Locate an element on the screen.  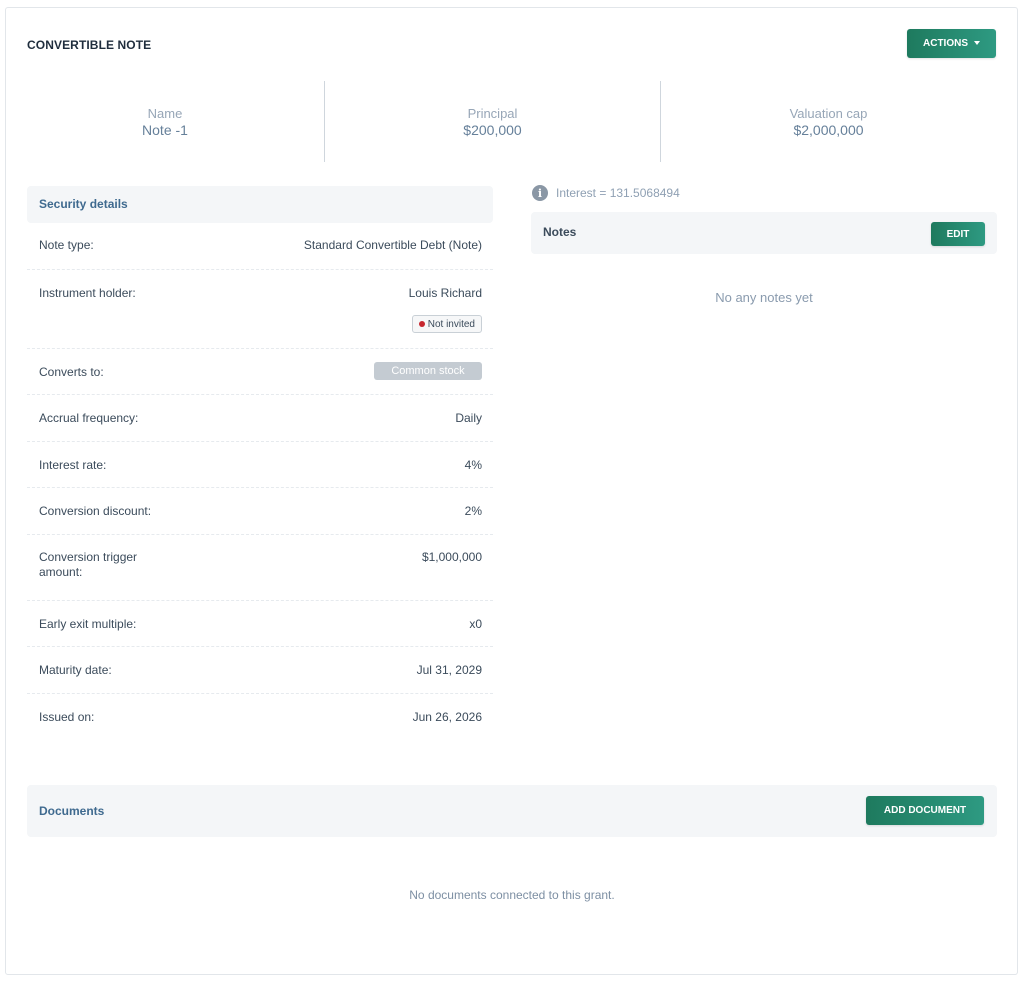
notes-header: Notes EDIT is located at coordinates (764, 233).